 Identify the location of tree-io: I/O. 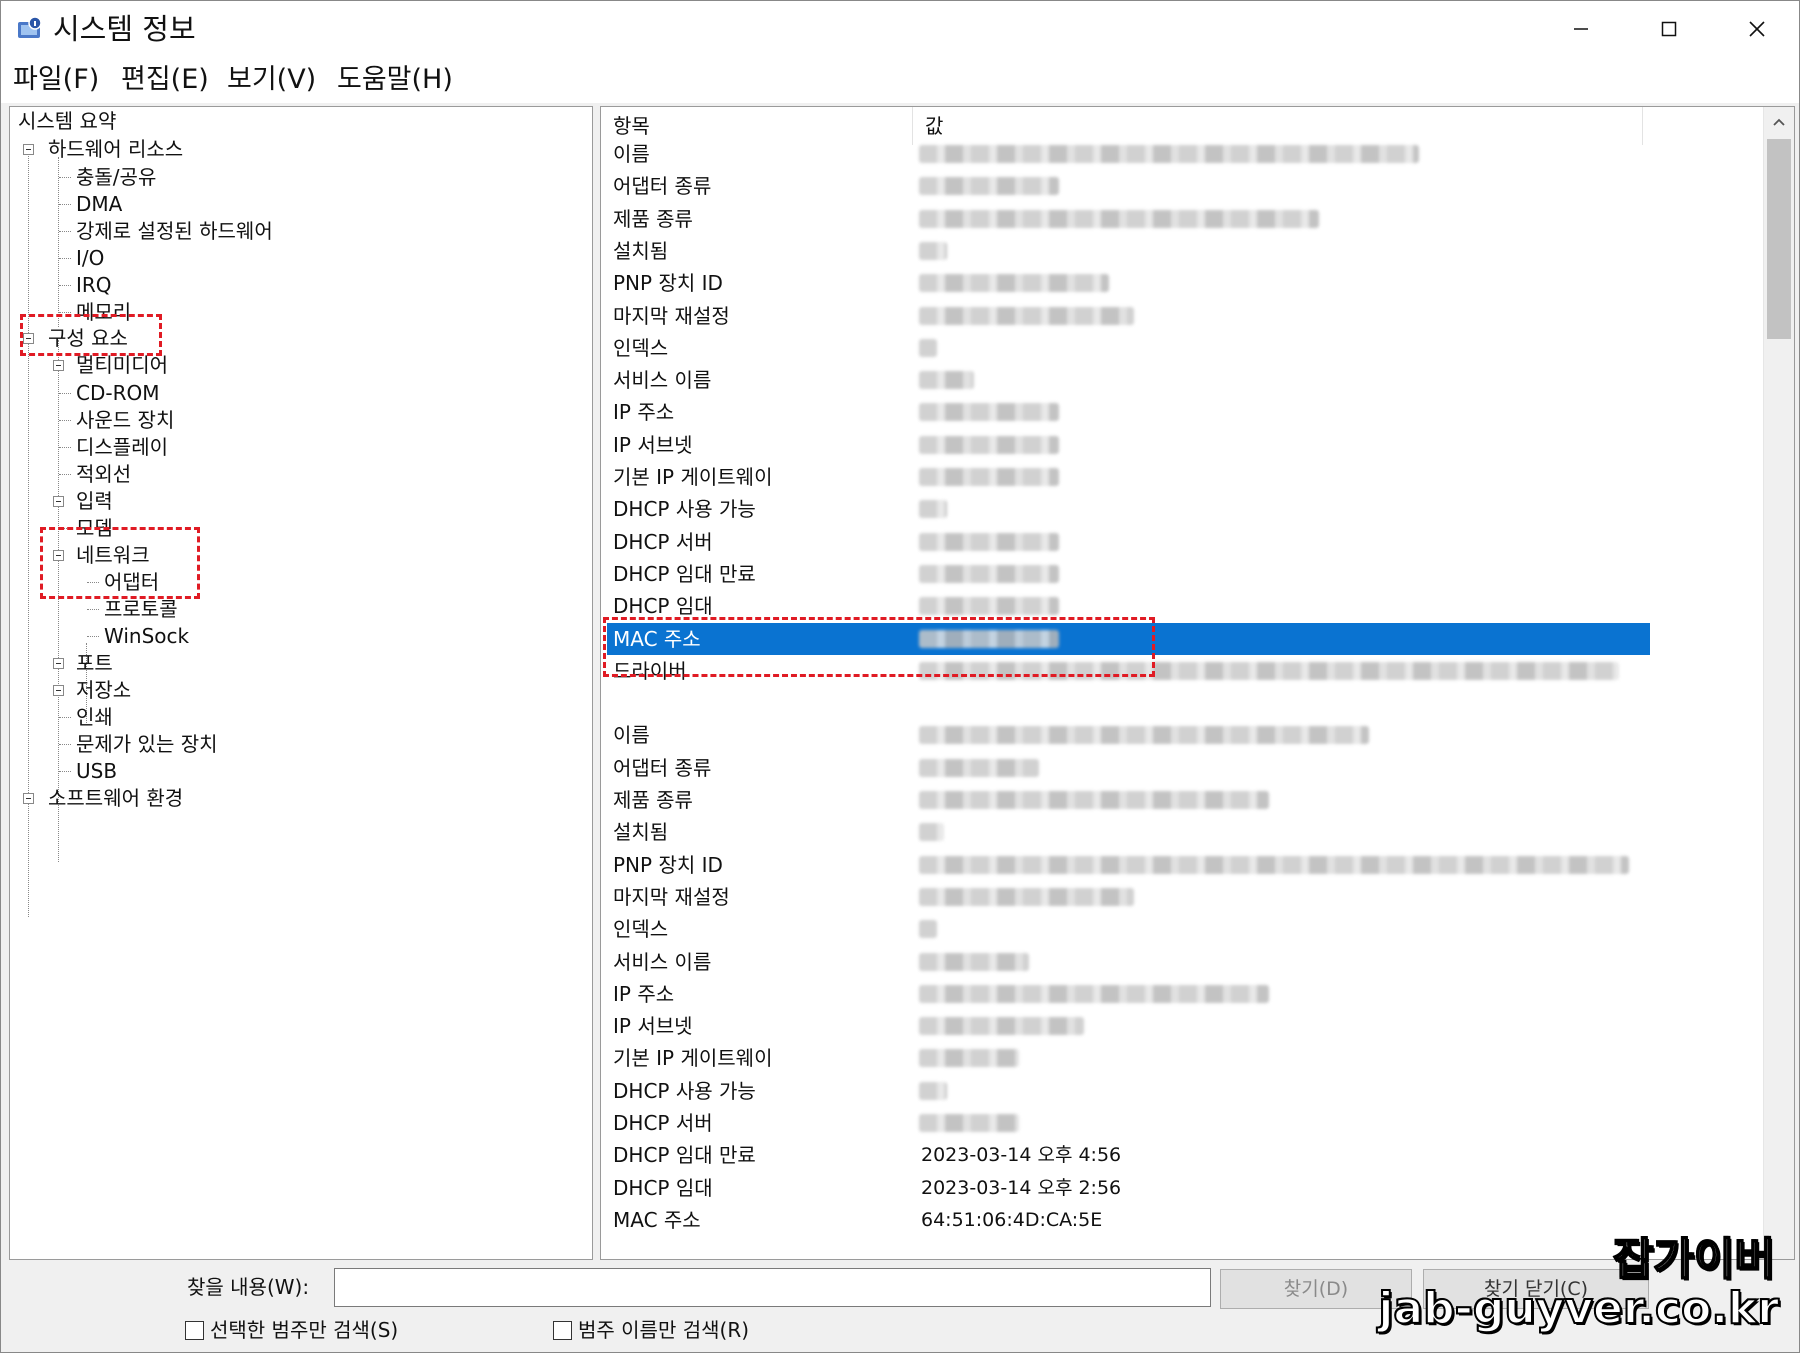
(90, 258).